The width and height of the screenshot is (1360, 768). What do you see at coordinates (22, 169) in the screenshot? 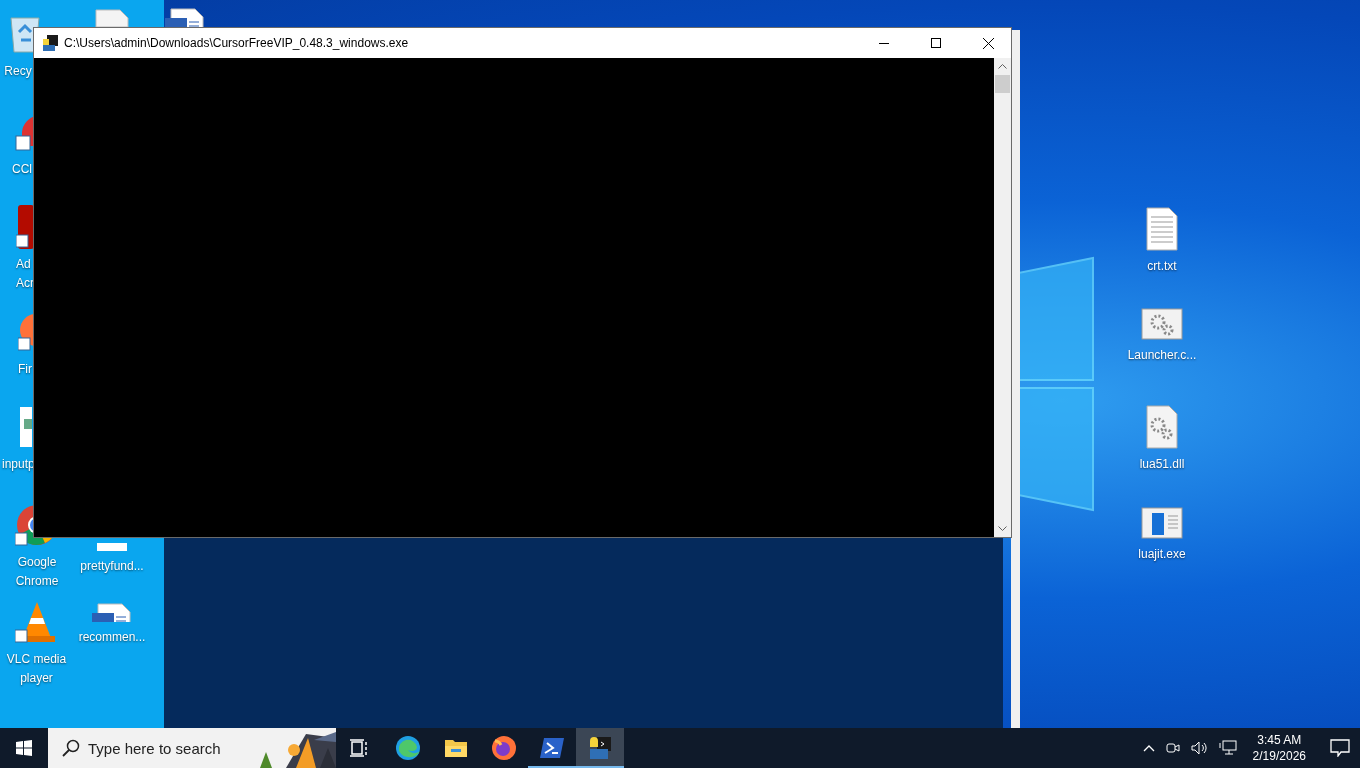
I see `icon-label: CCl` at bounding box center [22, 169].